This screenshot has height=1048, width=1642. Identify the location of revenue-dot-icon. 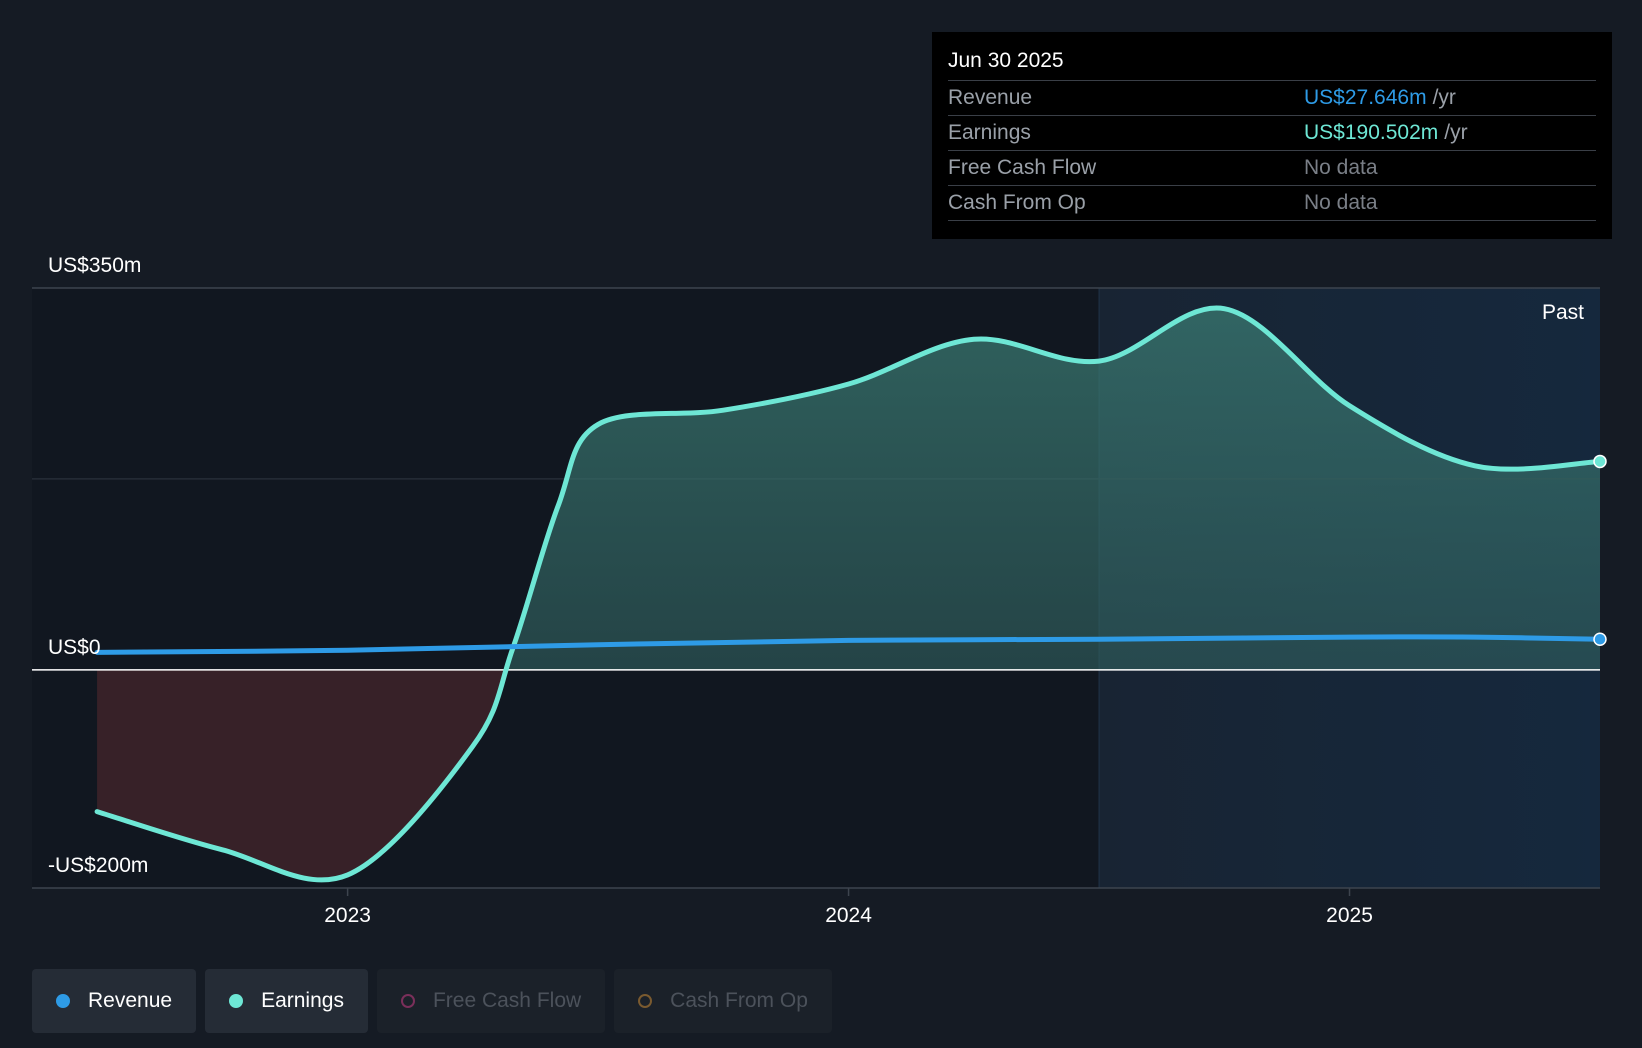
(63, 1001).